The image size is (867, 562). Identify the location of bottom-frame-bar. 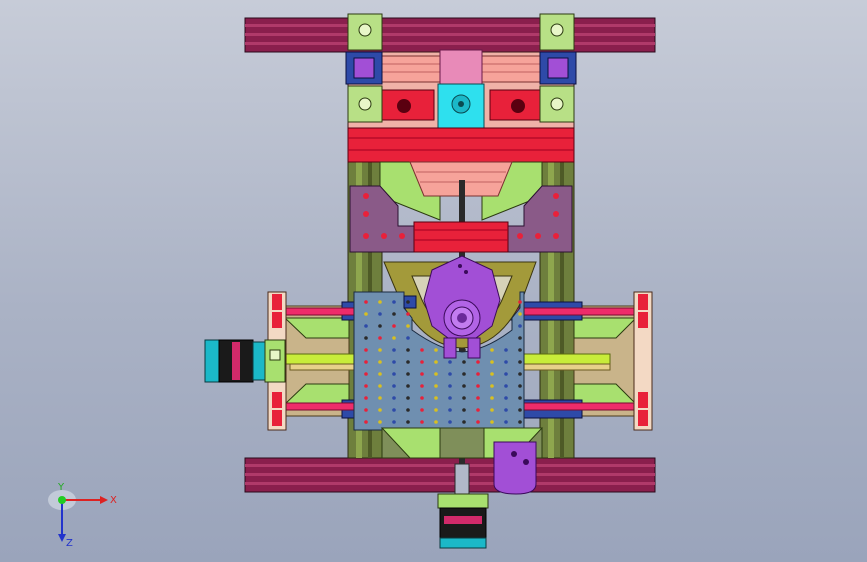
(450, 475).